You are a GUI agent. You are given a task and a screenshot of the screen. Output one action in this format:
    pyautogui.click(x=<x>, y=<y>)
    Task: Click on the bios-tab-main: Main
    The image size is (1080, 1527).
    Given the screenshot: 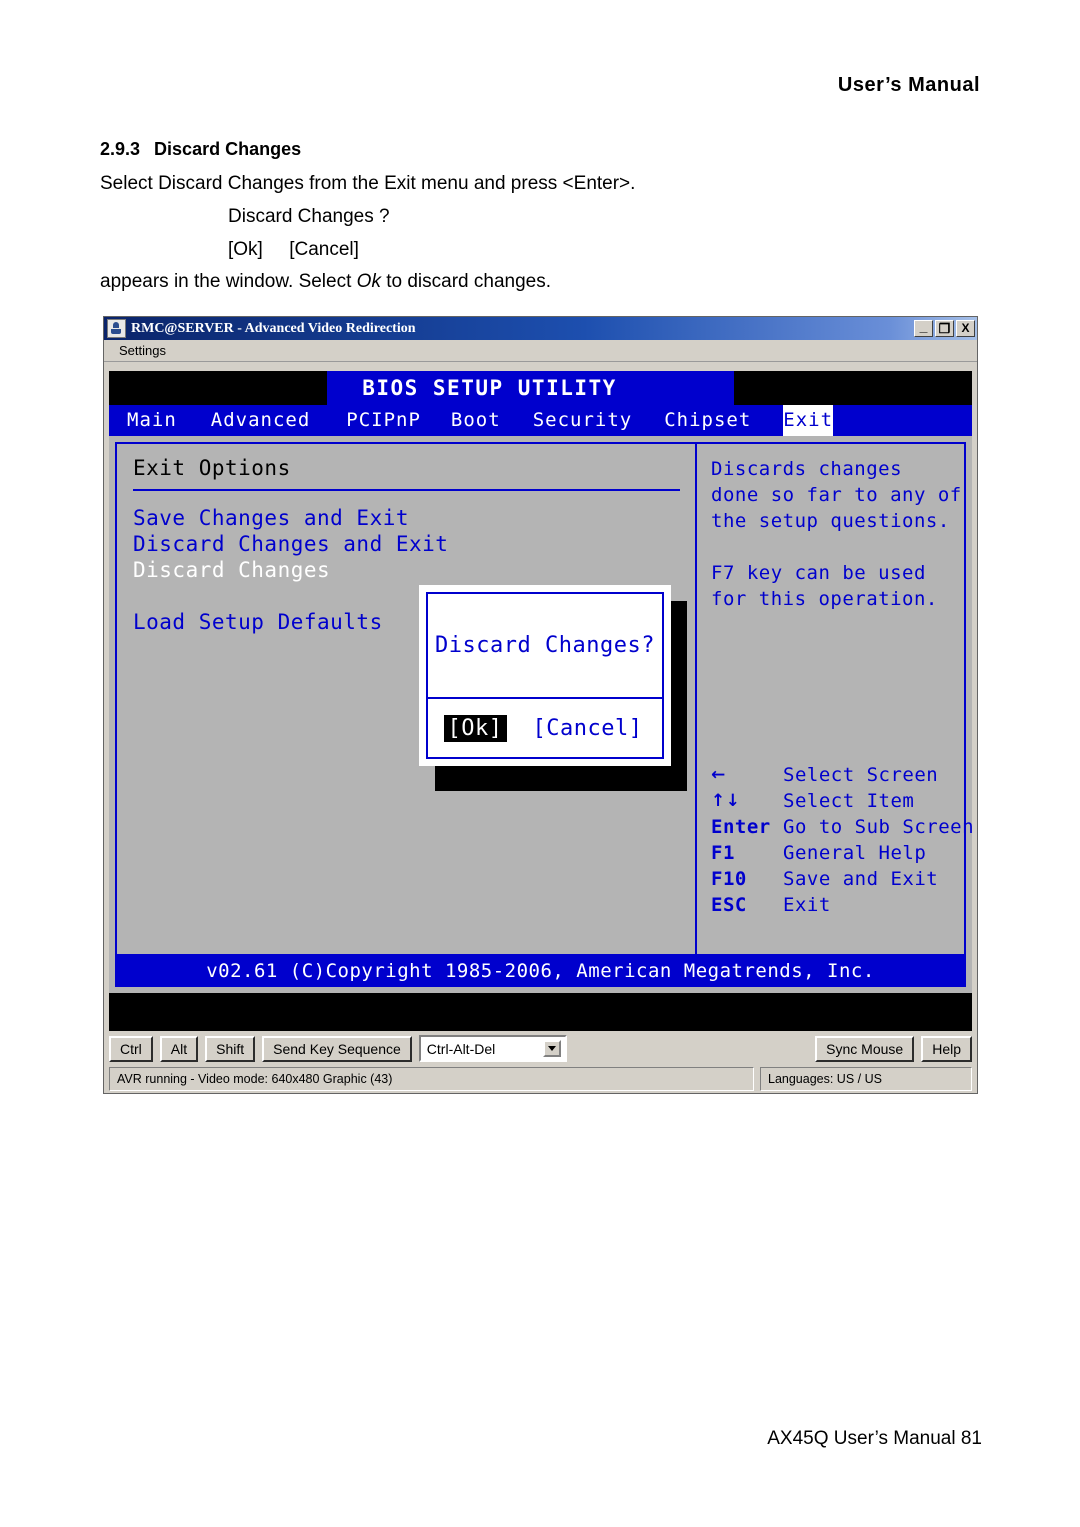 What is the action you would take?
    pyautogui.click(x=143, y=420)
    